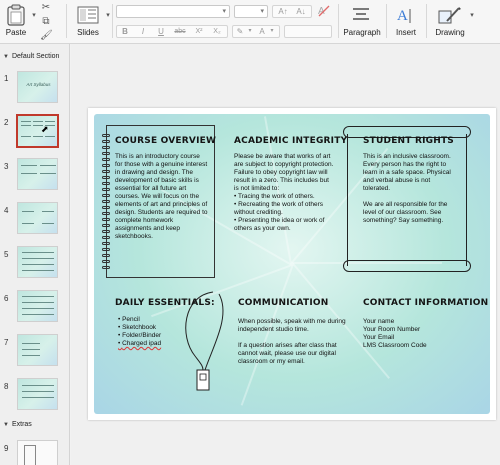  What do you see at coordinates (46, 21) in the screenshot?
I see `copy-icon: ⧉` at bounding box center [46, 21].